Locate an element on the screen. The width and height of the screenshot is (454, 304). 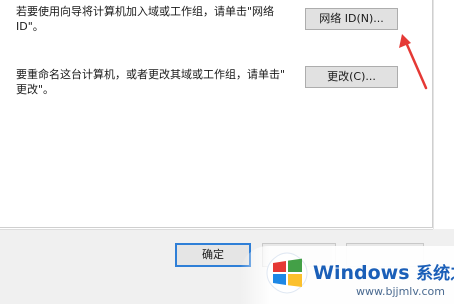
watermark-url: www.bjjmlv.com is located at coordinates (400, 291).